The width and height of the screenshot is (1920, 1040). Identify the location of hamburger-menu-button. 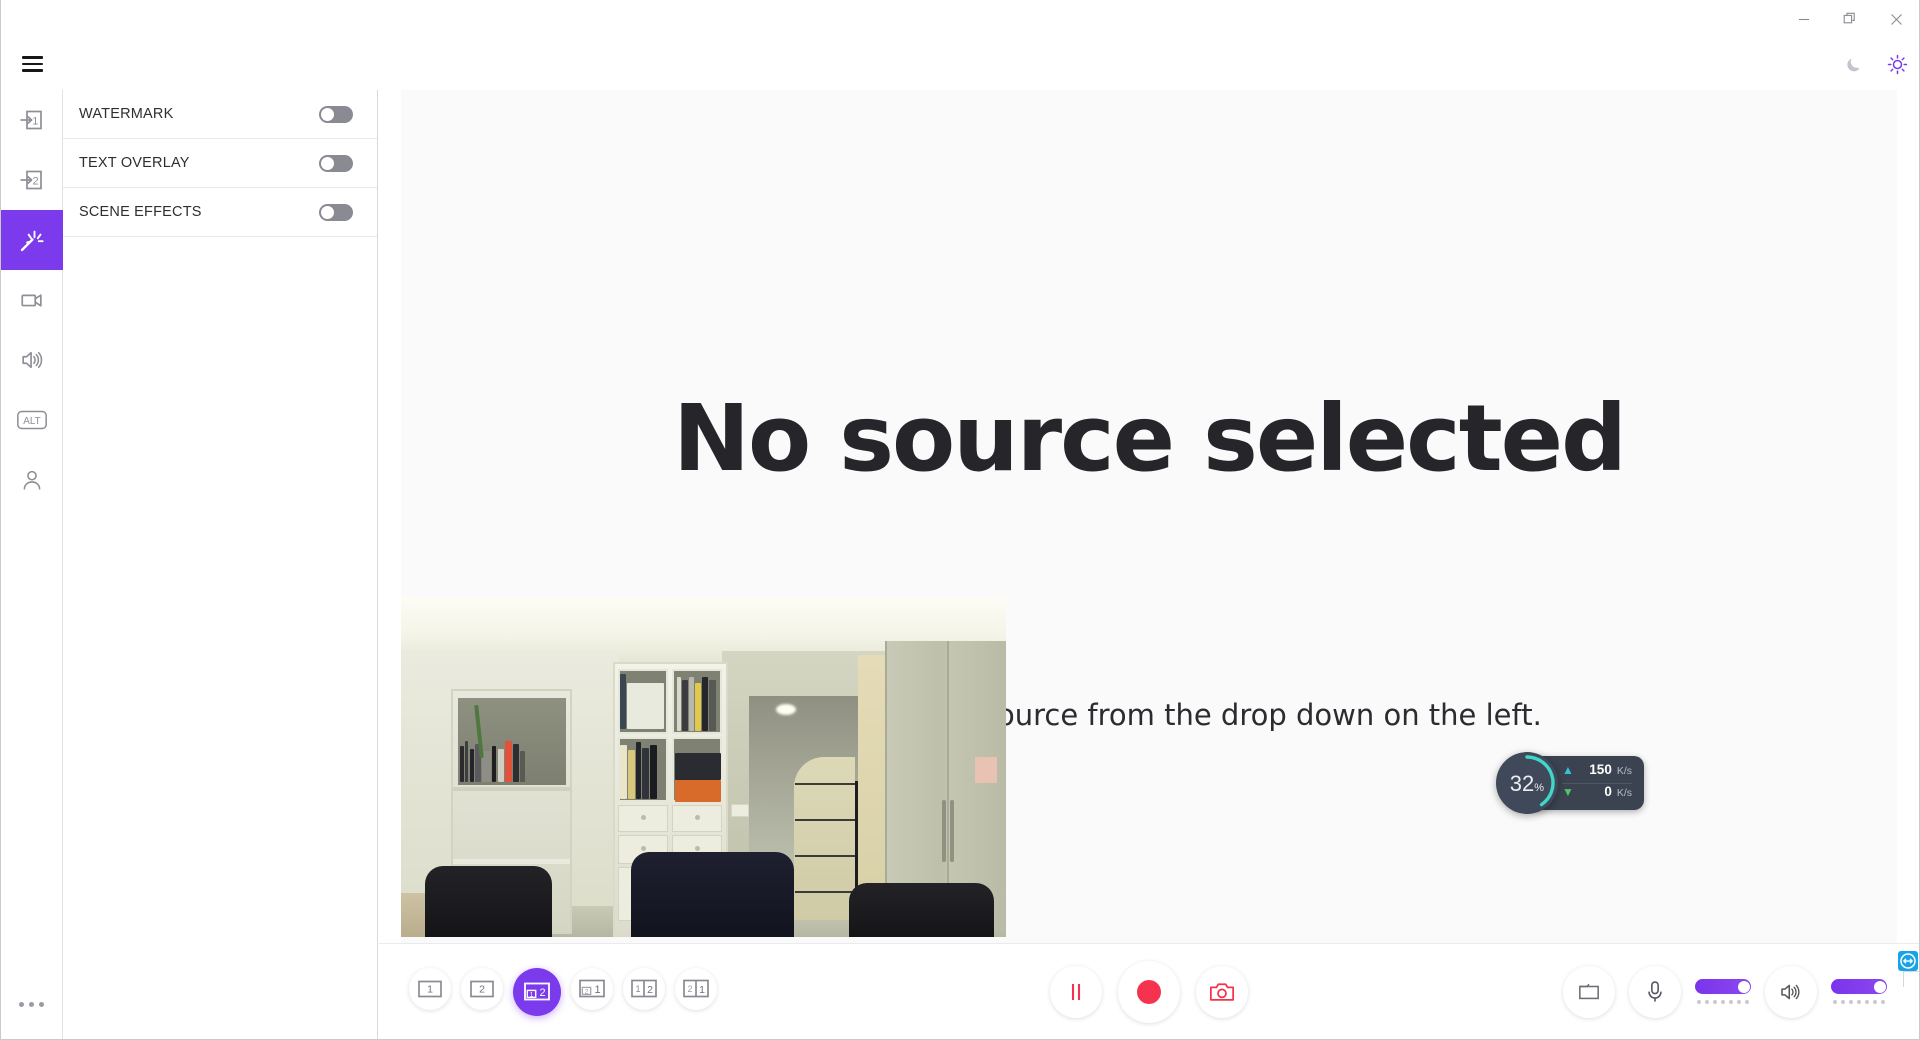
(32, 64).